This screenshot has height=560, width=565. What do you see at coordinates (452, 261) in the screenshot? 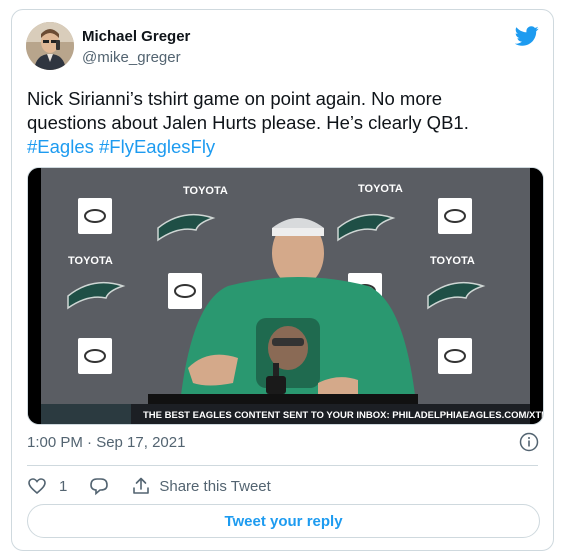
I see `sponsor-text-4: TOYOTA` at bounding box center [452, 261].